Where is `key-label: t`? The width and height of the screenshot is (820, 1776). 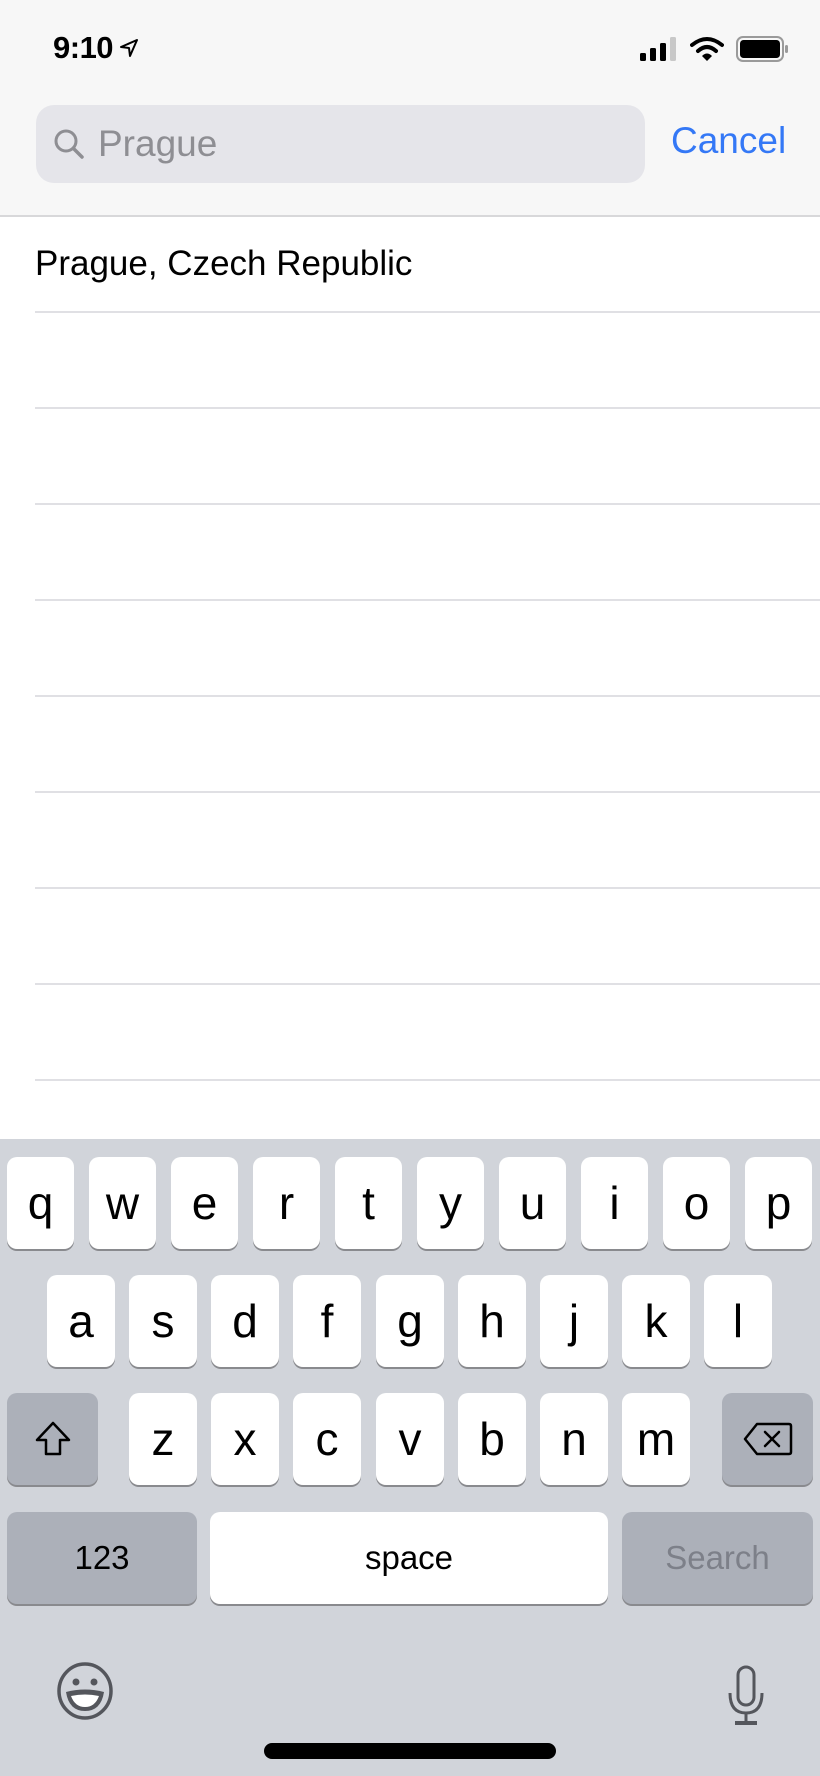
key-label: t is located at coordinates (368, 1203).